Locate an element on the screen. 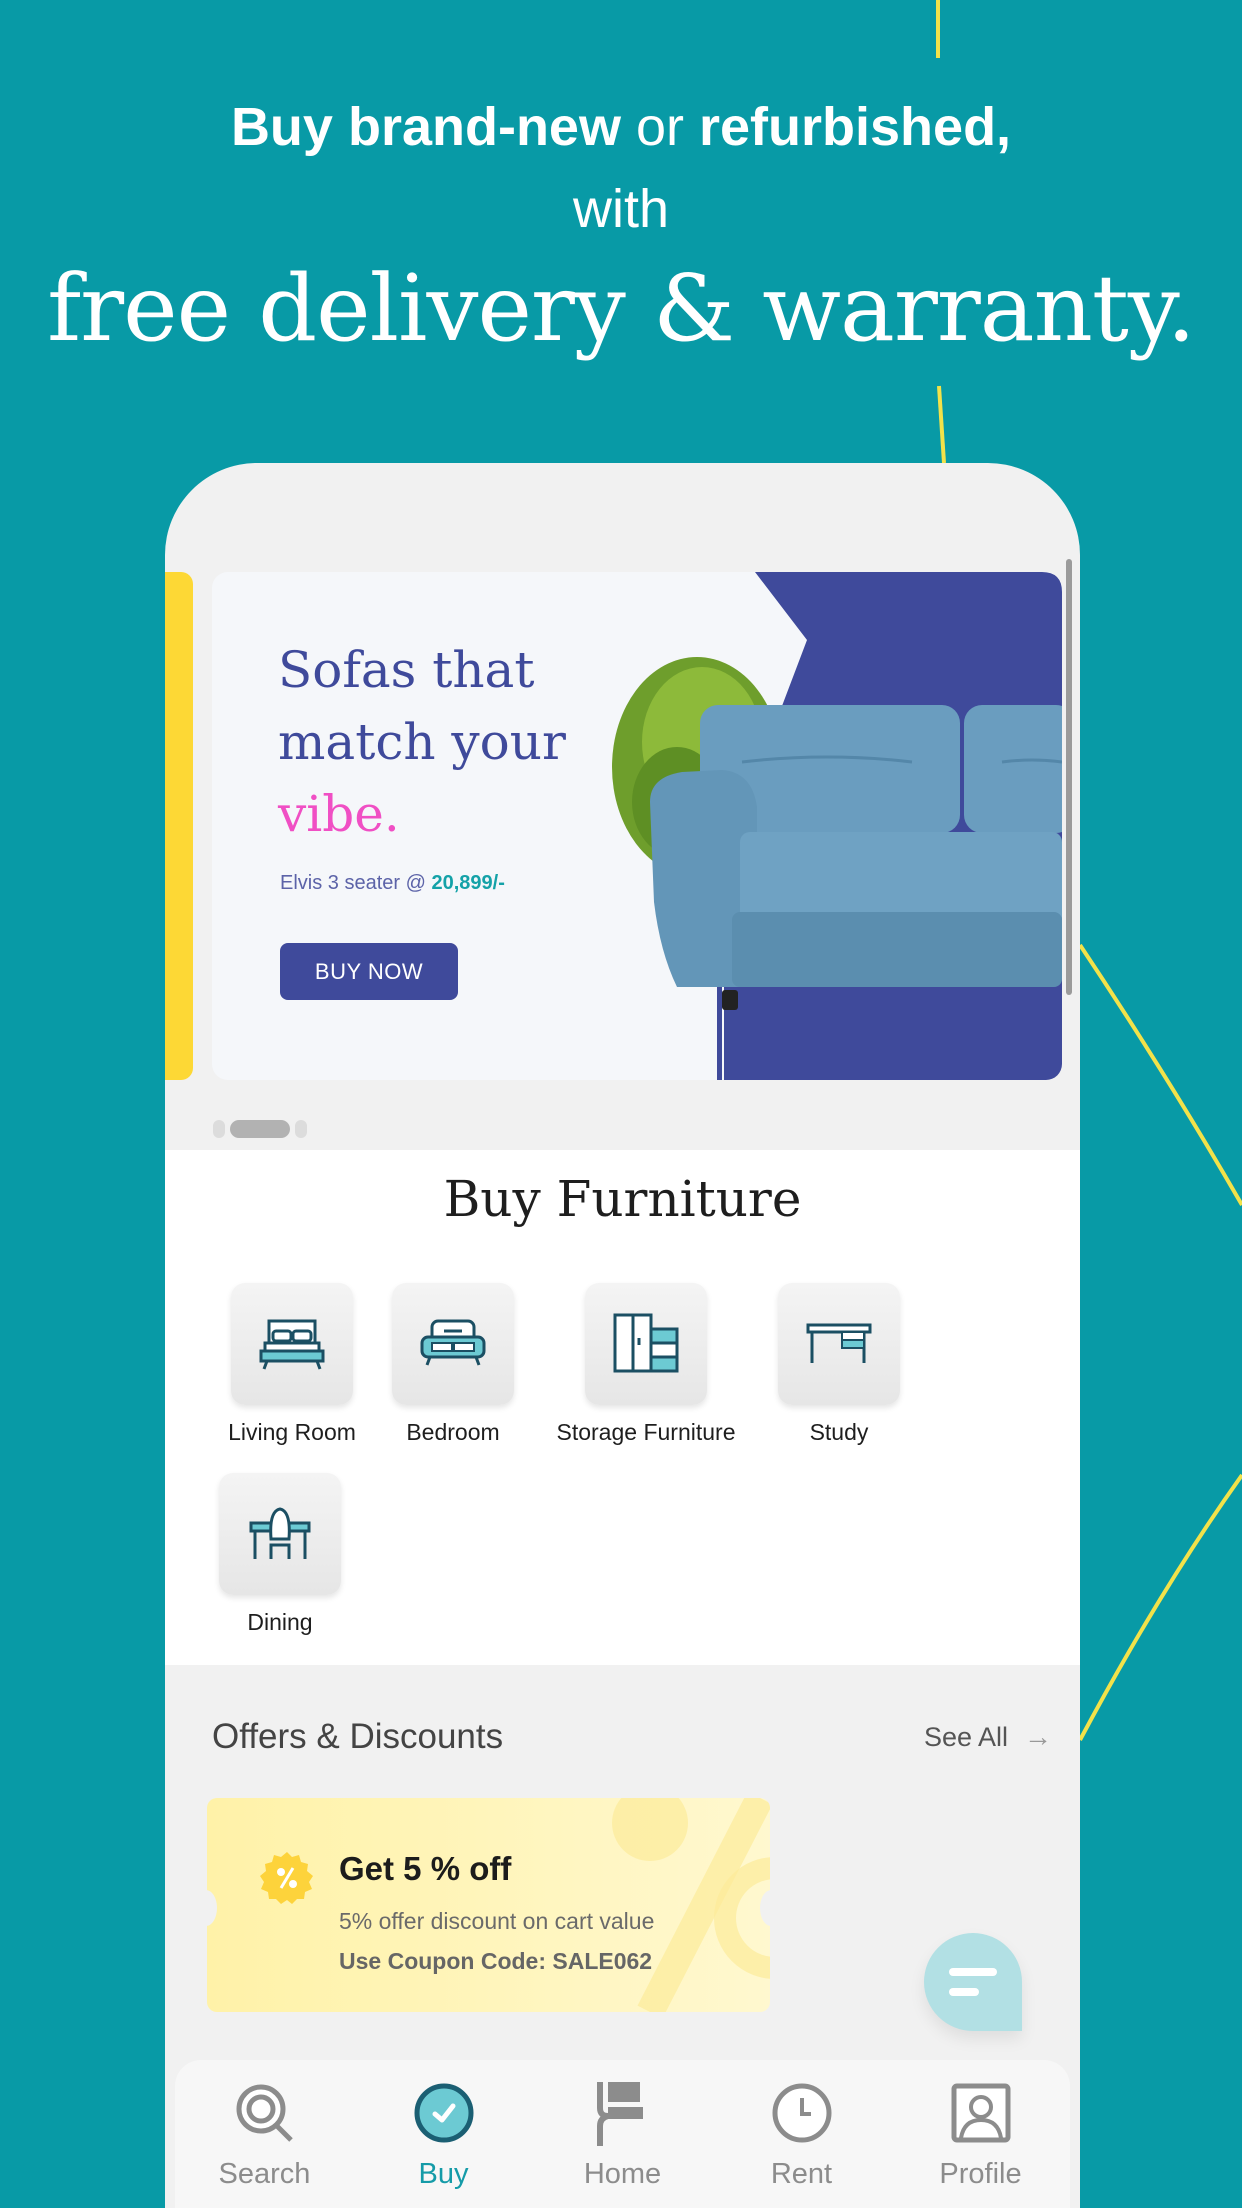 The image size is (1242, 2208). category-bedroom: Bedroom is located at coordinates (453, 1364).